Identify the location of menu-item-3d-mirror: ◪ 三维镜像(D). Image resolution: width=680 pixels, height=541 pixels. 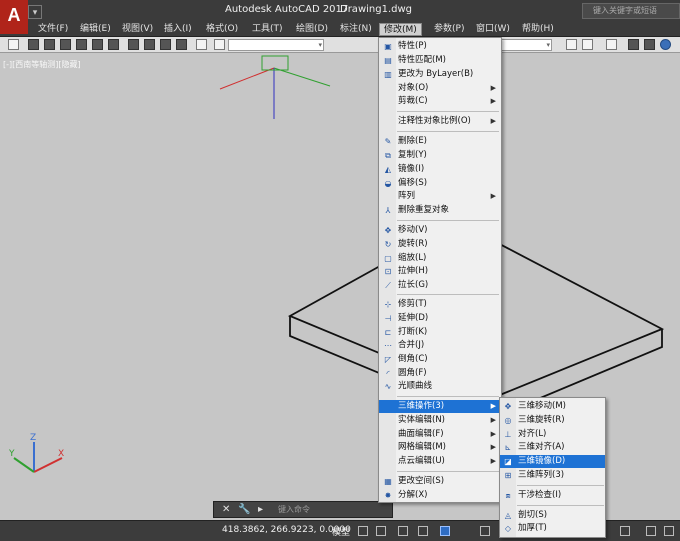
(552, 461).